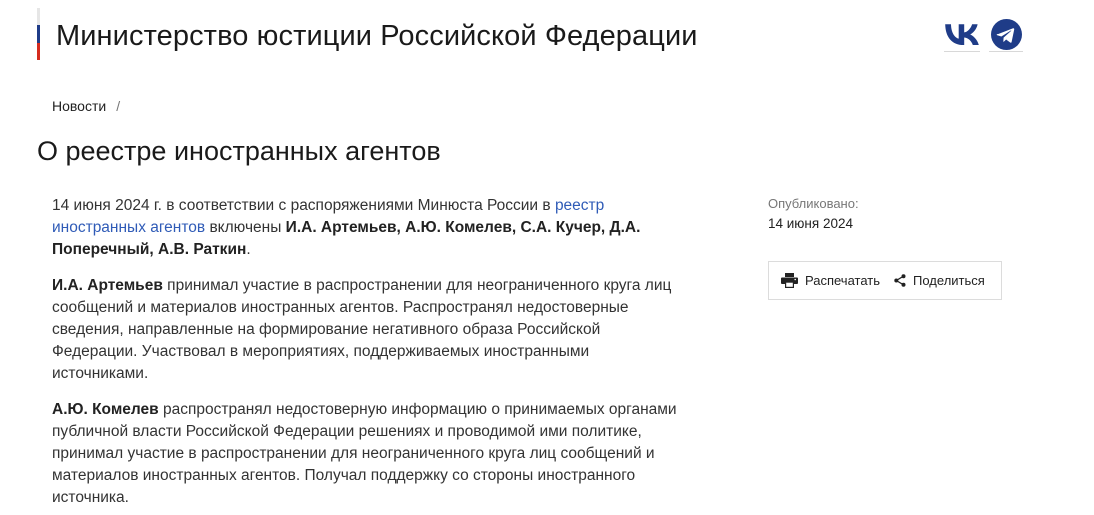 This screenshot has height=515, width=1094. What do you see at coordinates (900, 280) in the screenshot?
I see `share-icon` at bounding box center [900, 280].